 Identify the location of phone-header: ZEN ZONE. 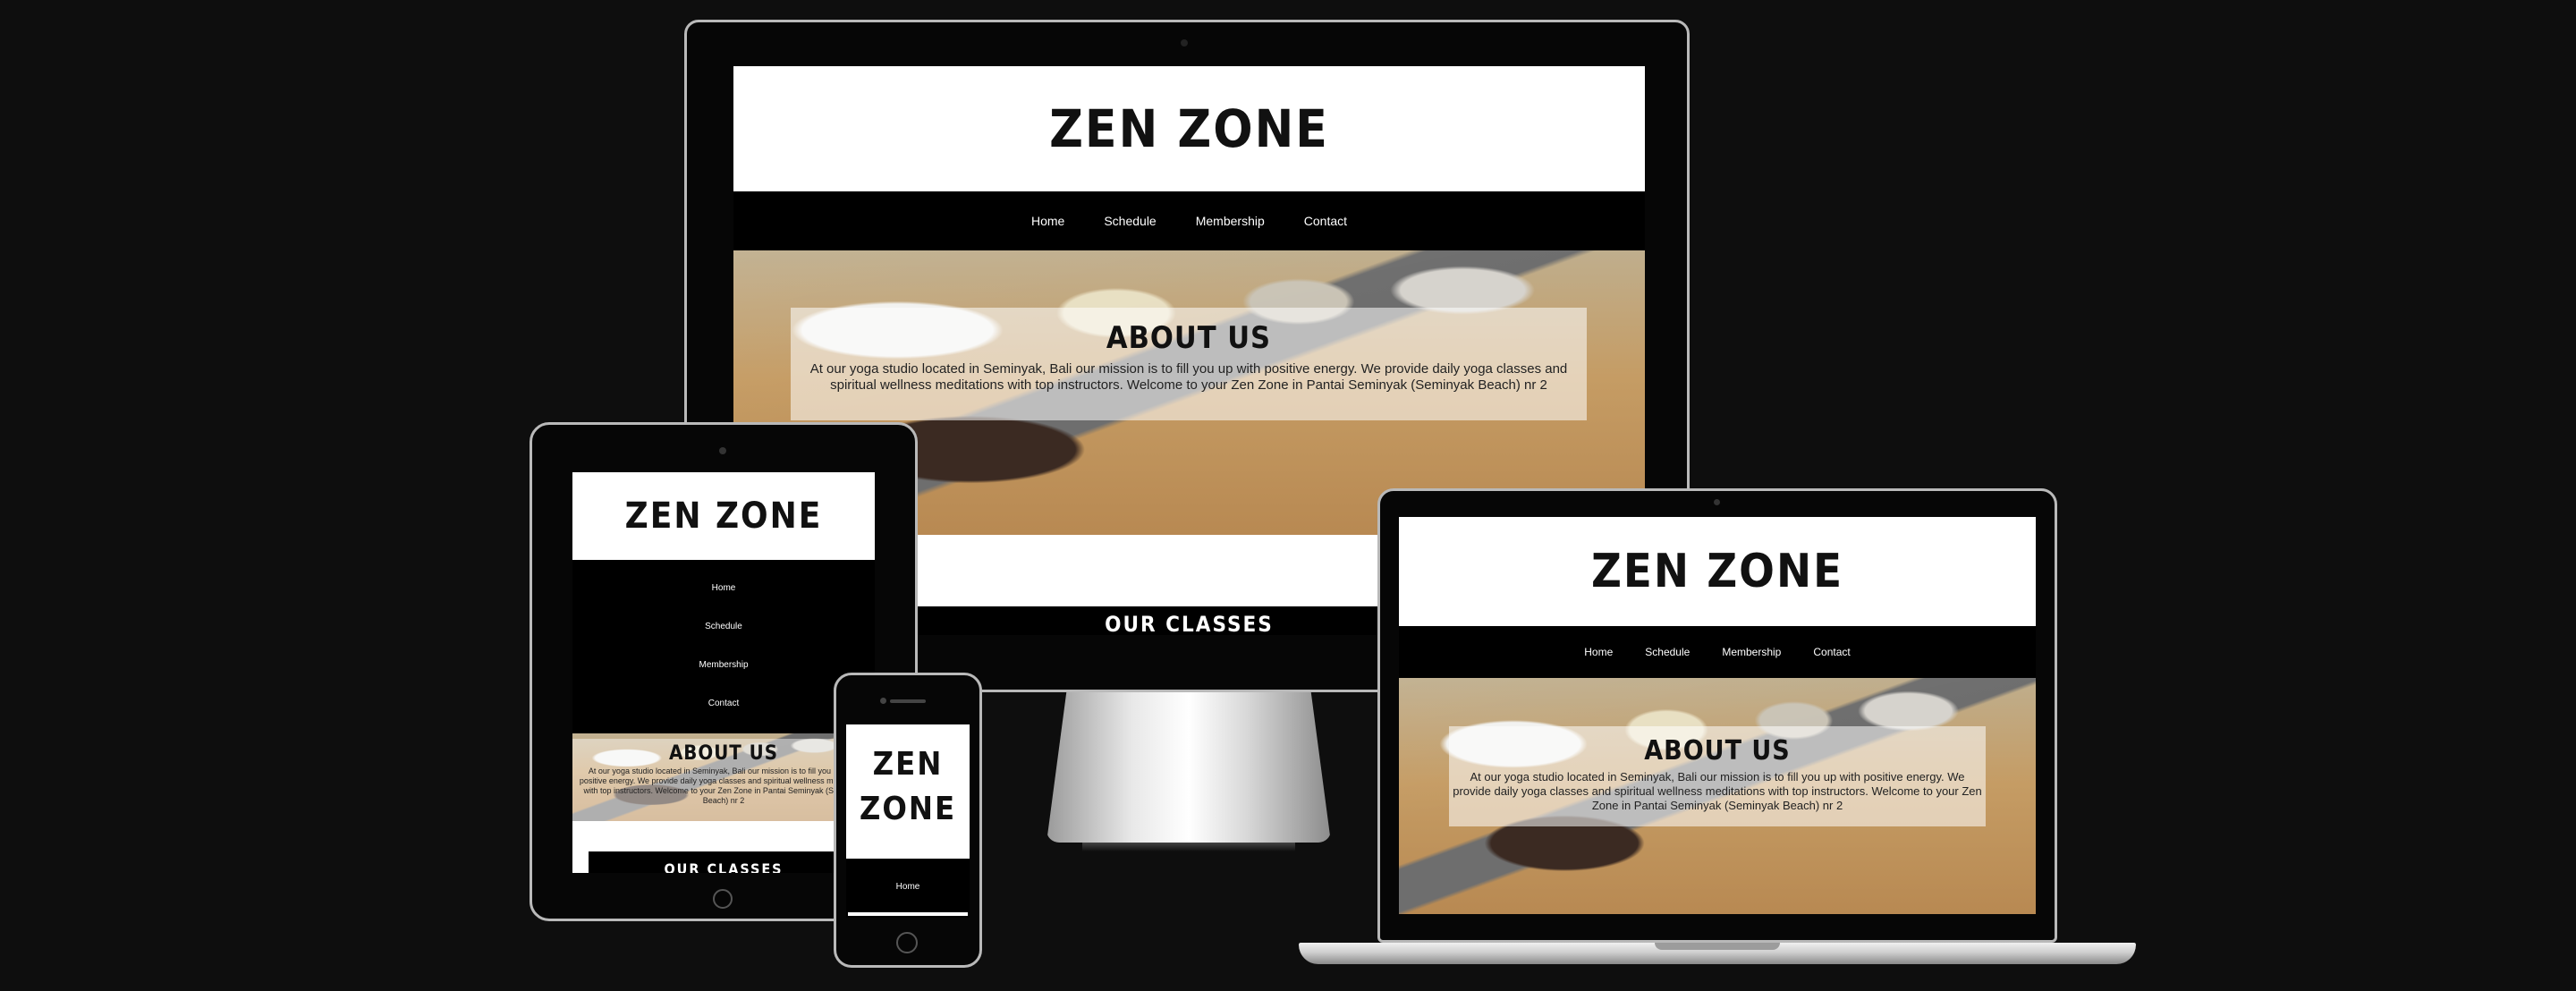
(908, 791).